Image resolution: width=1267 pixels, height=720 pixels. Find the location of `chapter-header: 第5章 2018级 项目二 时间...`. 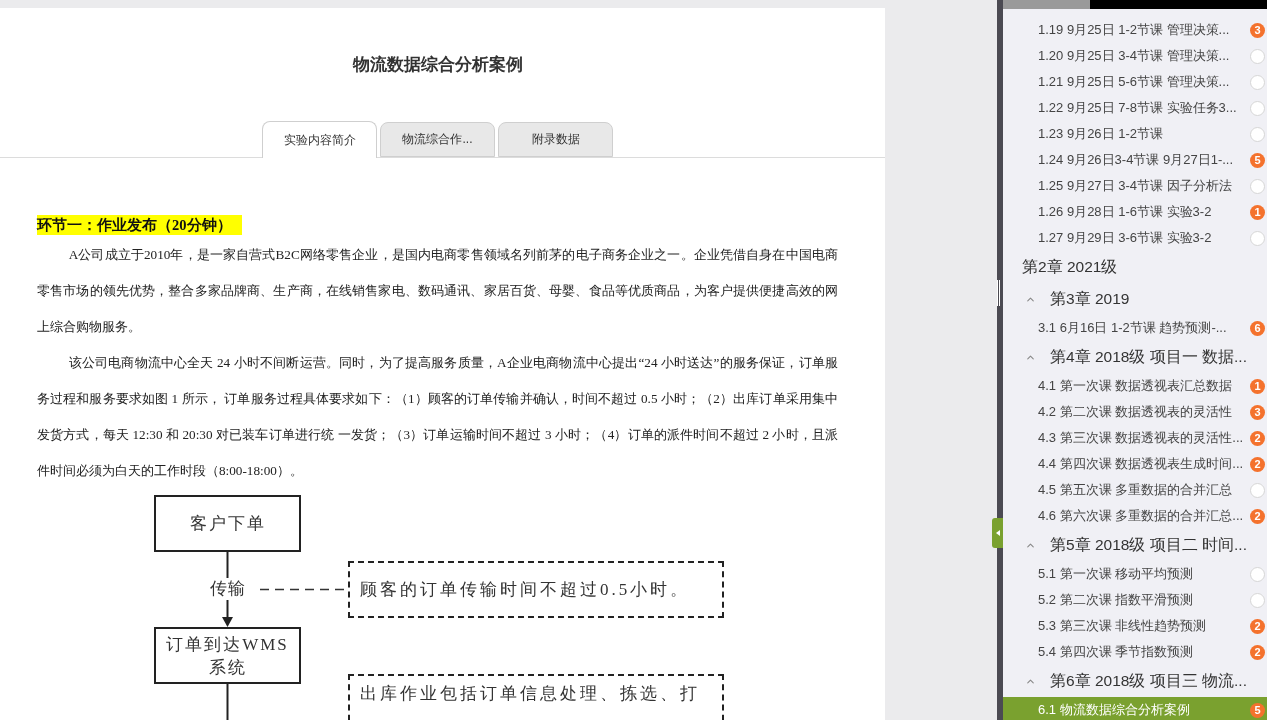

chapter-header: 第5章 2018级 项目二 时间... is located at coordinates (1135, 545).